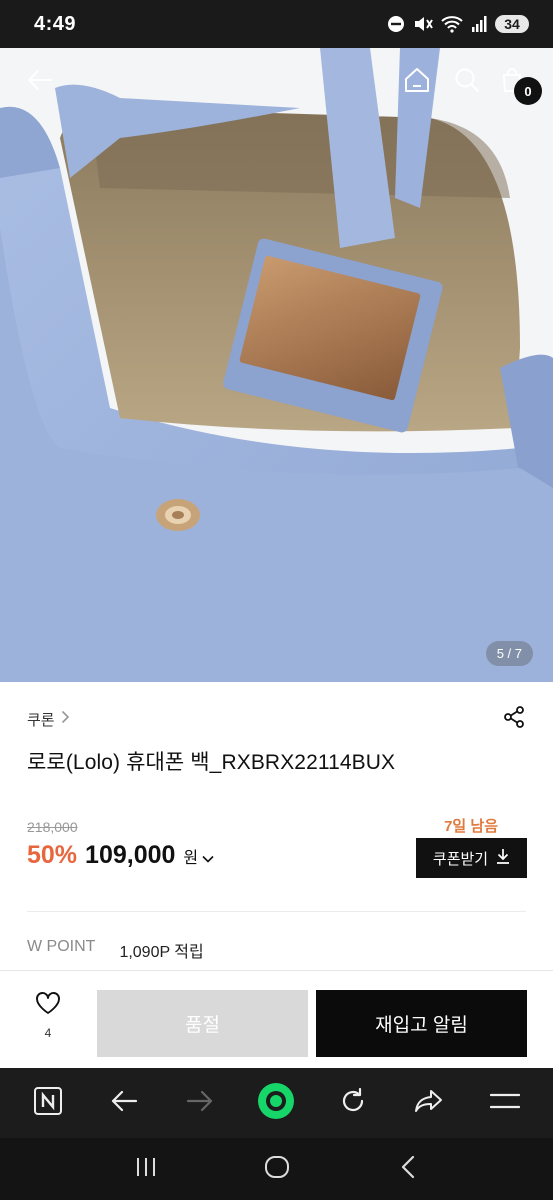 This screenshot has height=1200, width=553. Describe the element at coordinates (48, 1021) in the screenshot. I see `like-button: 4` at that location.